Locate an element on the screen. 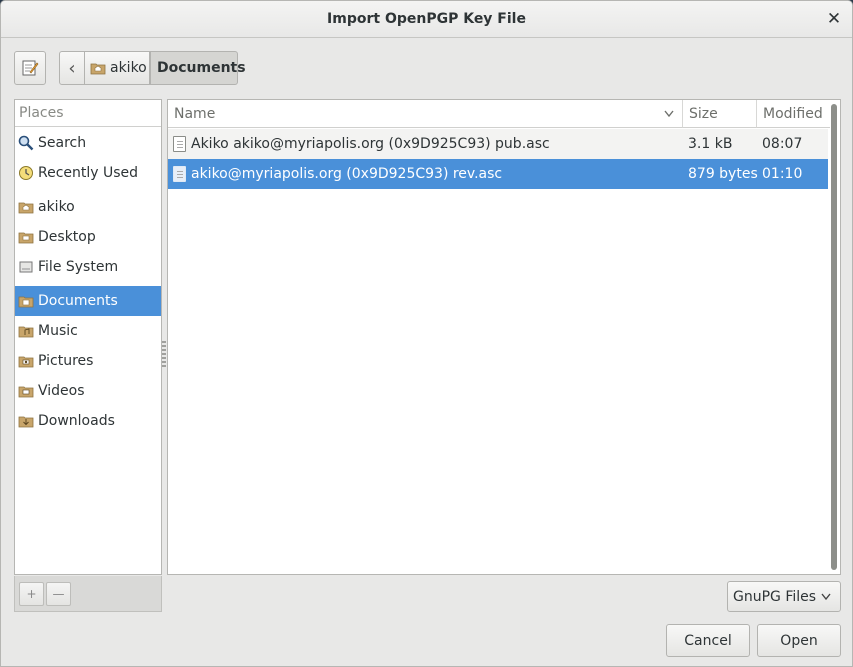  title-bar: Import OpenPGP Key File ✕ is located at coordinates (426, 19).